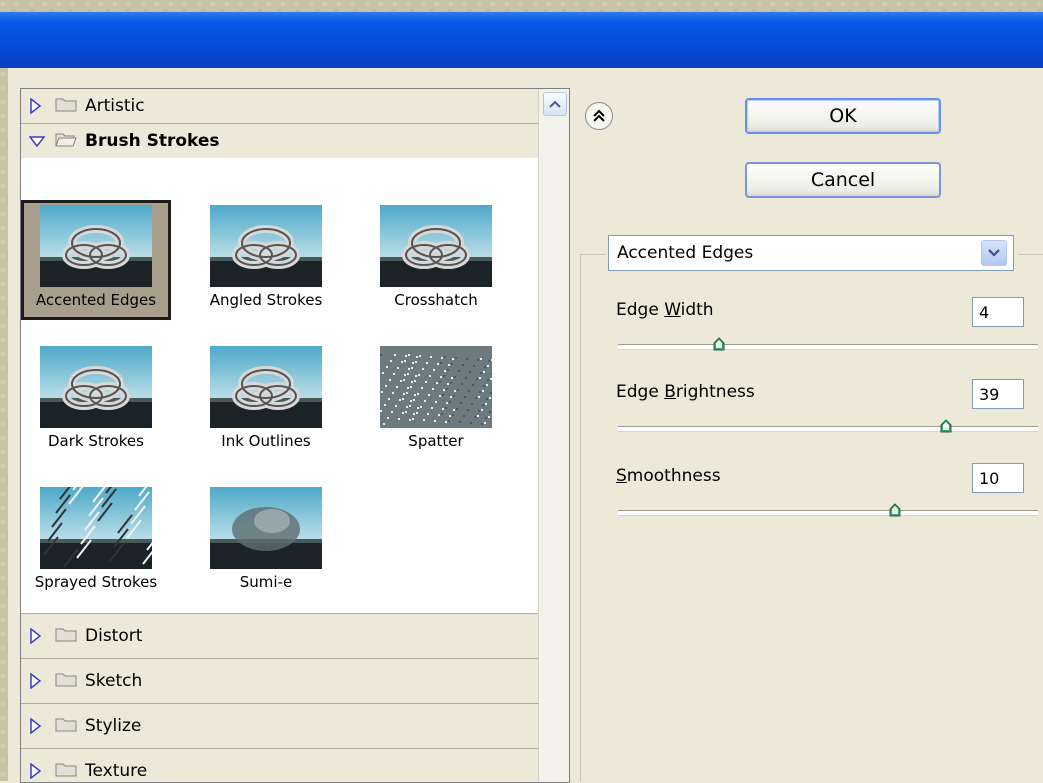 The image size is (1043, 783). I want to click on category-stylize: Stylize, so click(280, 726).